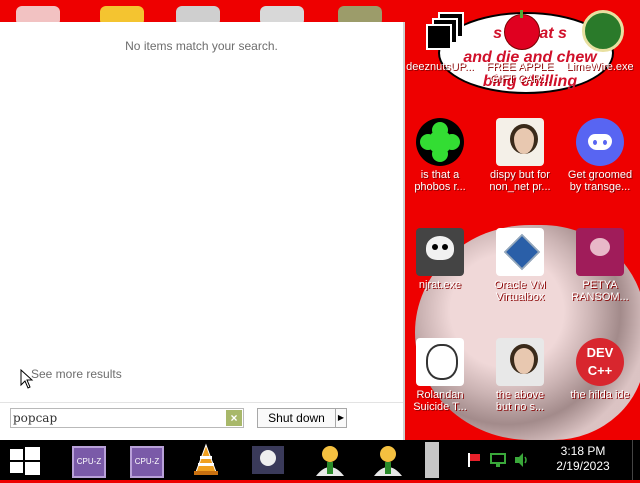 This screenshot has width=640, height=483. What do you see at coordinates (600, 34) in the screenshot?
I see `limewire-seal-icon` at bounding box center [600, 34].